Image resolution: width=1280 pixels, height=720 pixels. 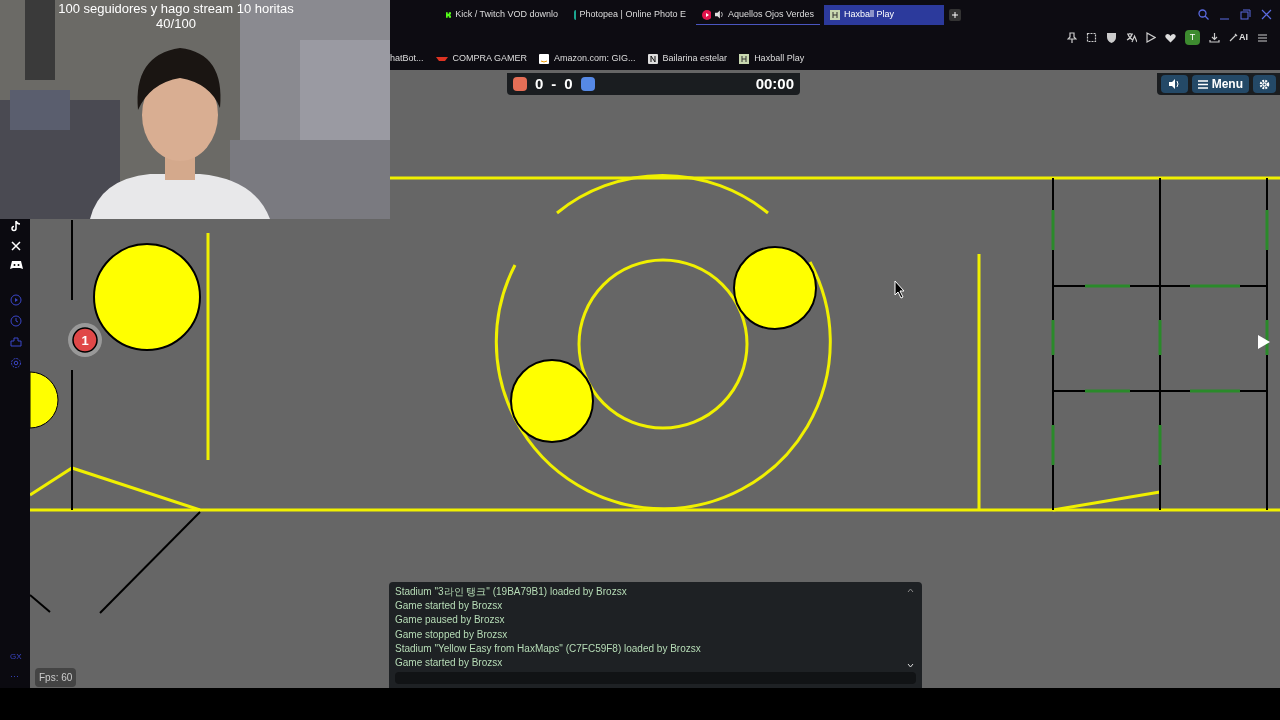 I want to click on chat-message: Game stopped by Brozsx, so click(x=451, y=634).